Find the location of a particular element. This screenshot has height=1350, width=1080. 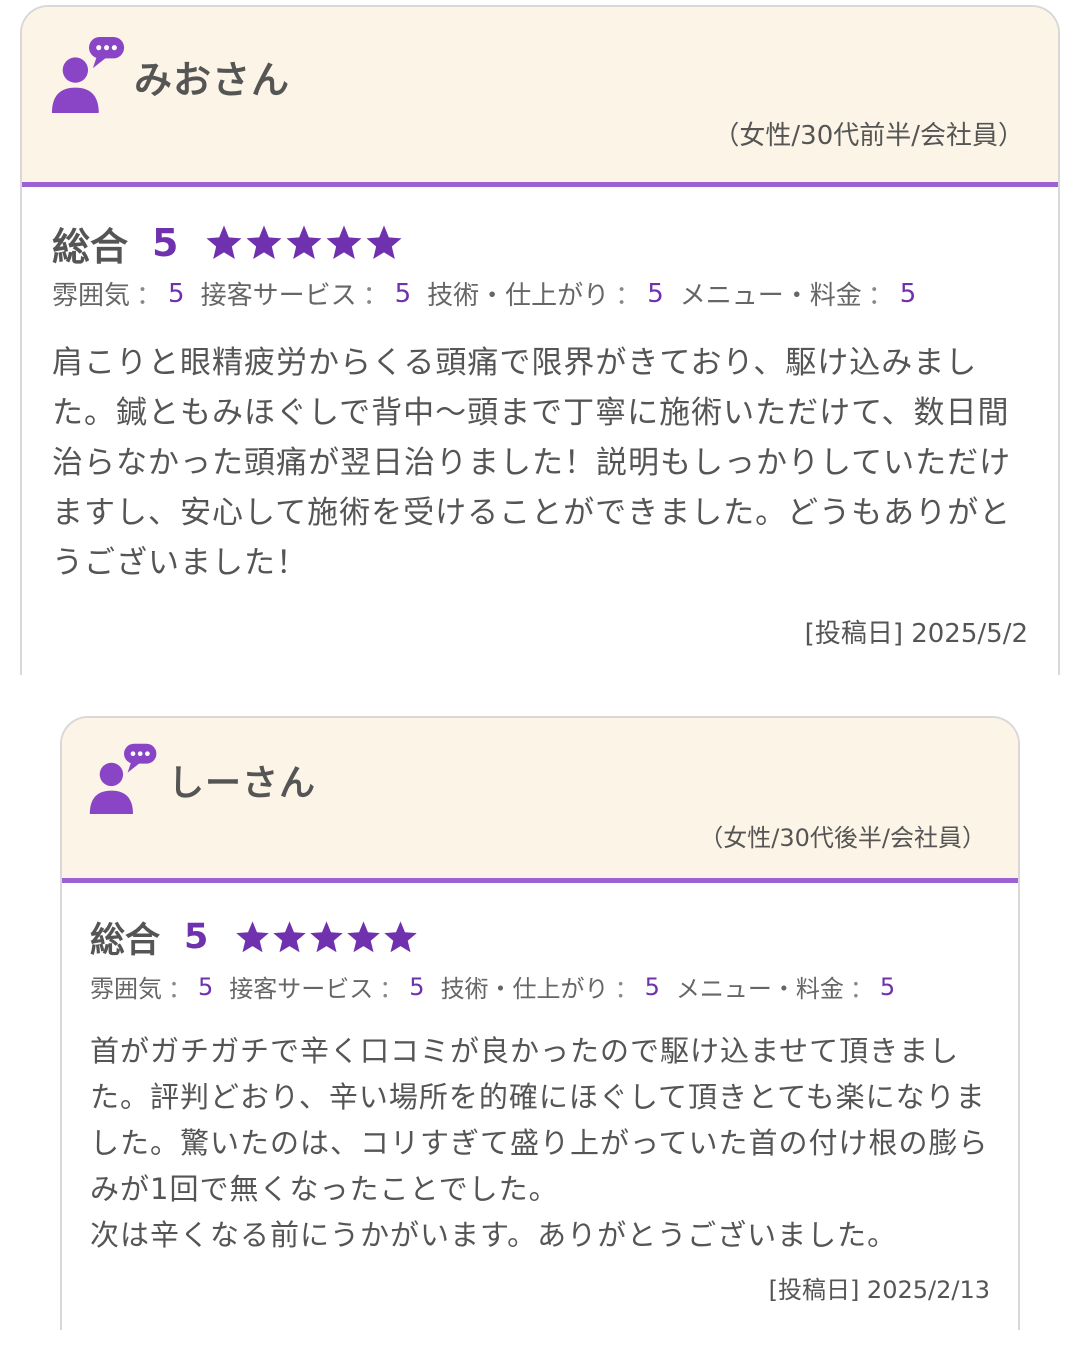

post-date: [投稿日] 2025/2/13 is located at coordinates (879, 1290).